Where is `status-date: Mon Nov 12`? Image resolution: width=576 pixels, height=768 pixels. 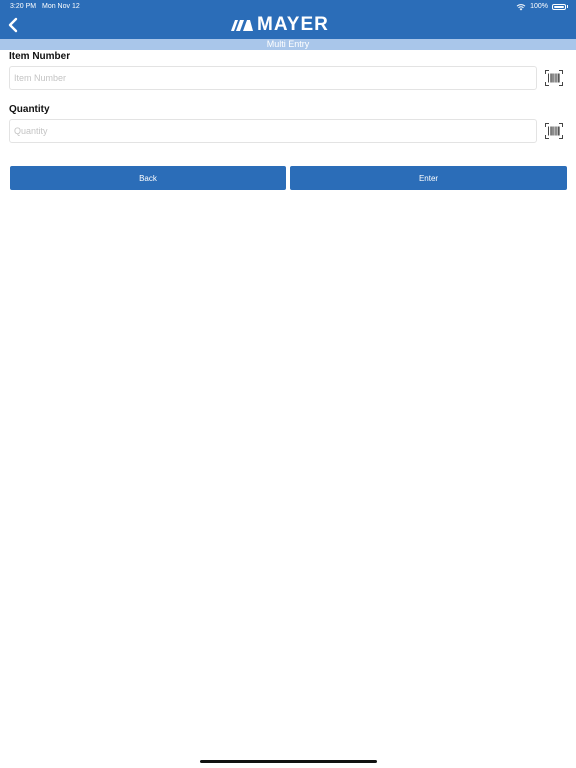
status-date: Mon Nov 12 is located at coordinates (61, 6).